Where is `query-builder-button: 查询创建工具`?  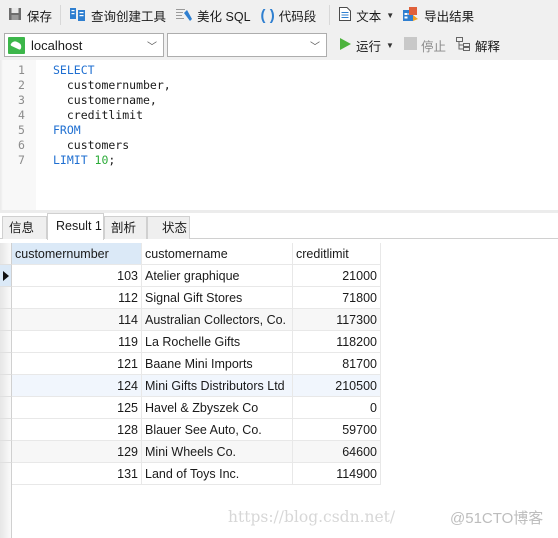 query-builder-button: 查询创建工具 is located at coordinates (117, 15).